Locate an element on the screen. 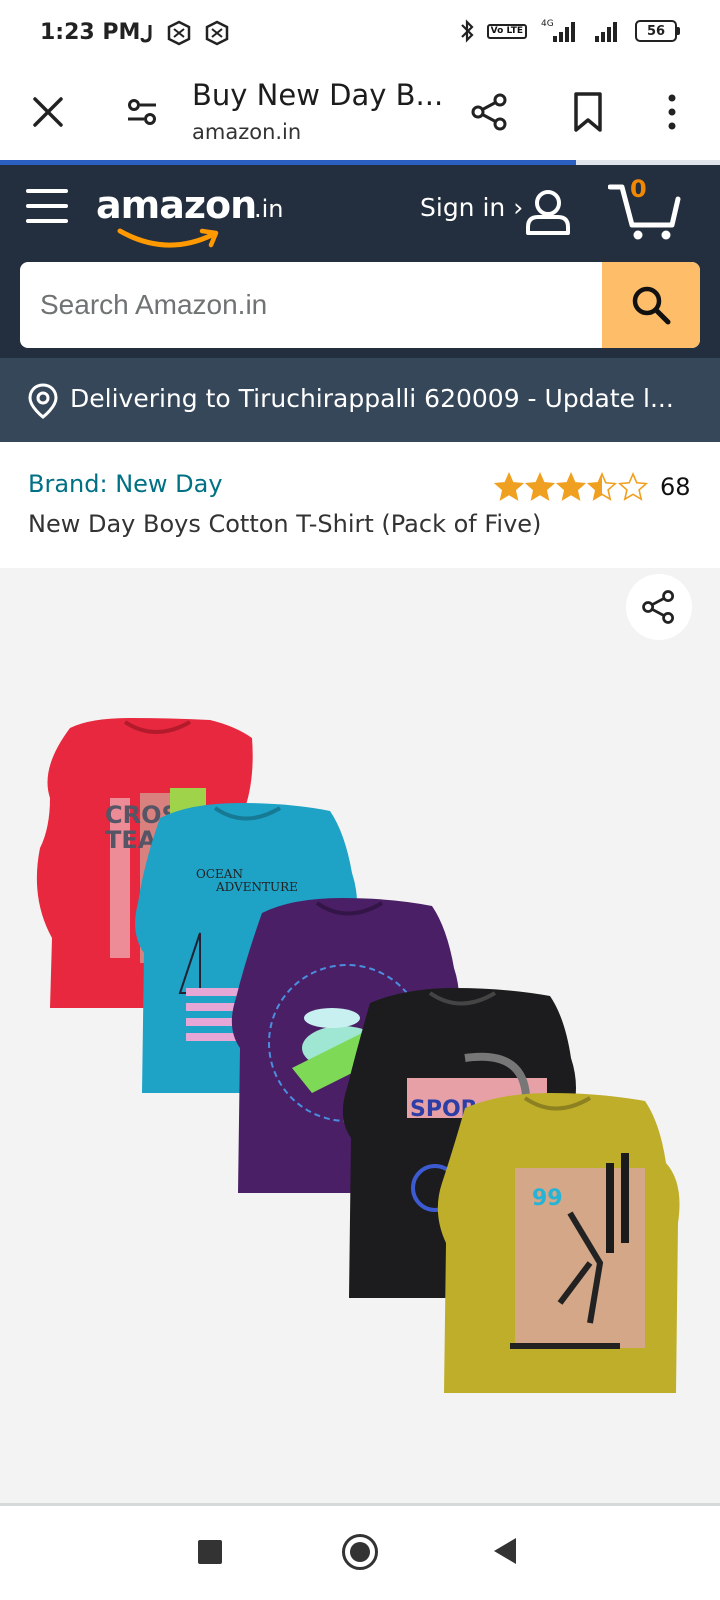  rating-stars is located at coordinates (571, 487).